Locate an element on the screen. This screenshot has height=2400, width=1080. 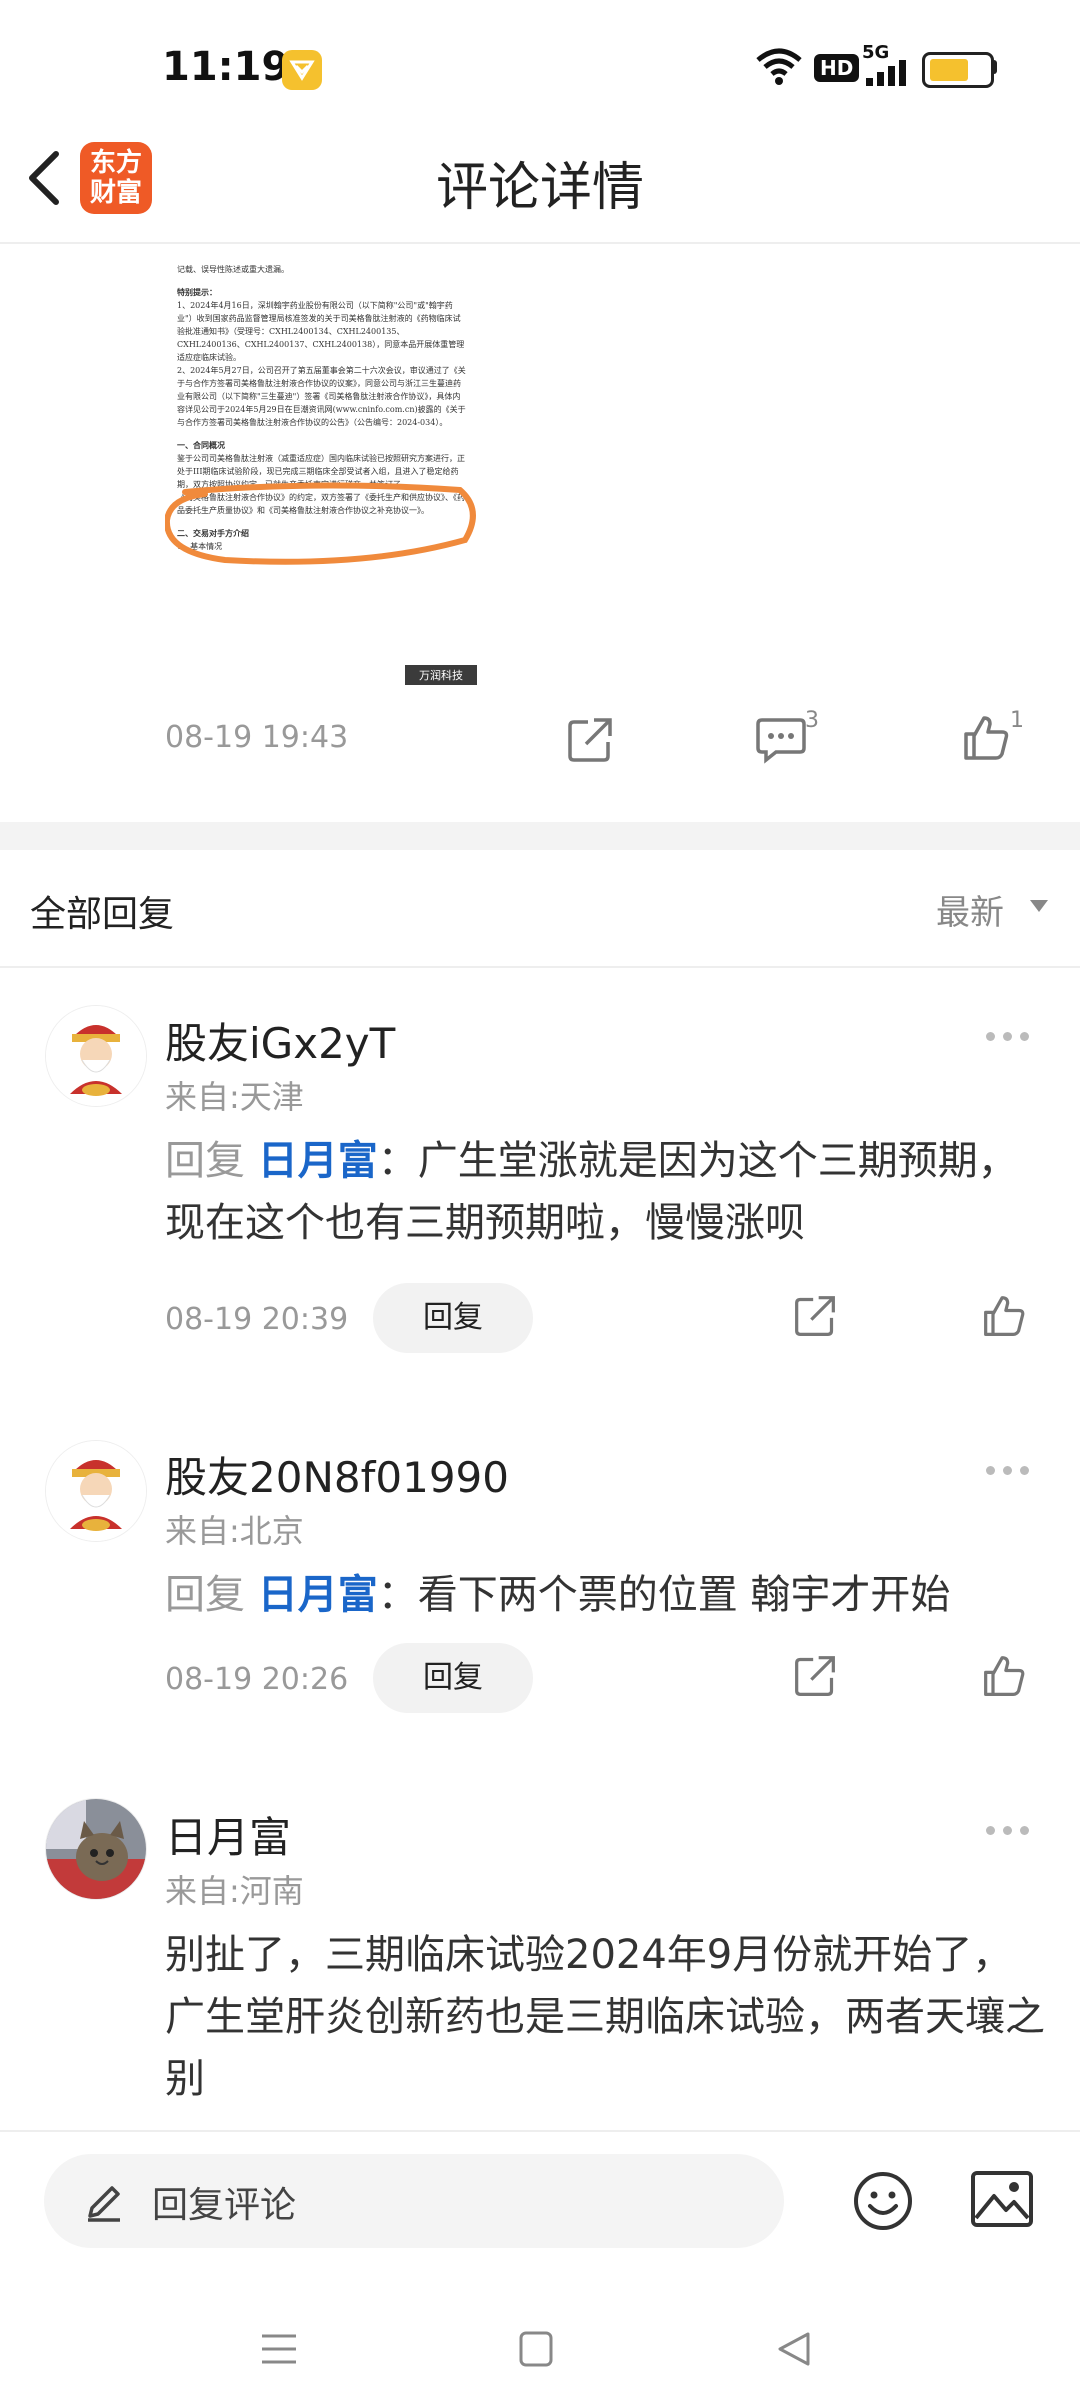
comment-location: 来自:河南 is located at coordinates (234, 1891).